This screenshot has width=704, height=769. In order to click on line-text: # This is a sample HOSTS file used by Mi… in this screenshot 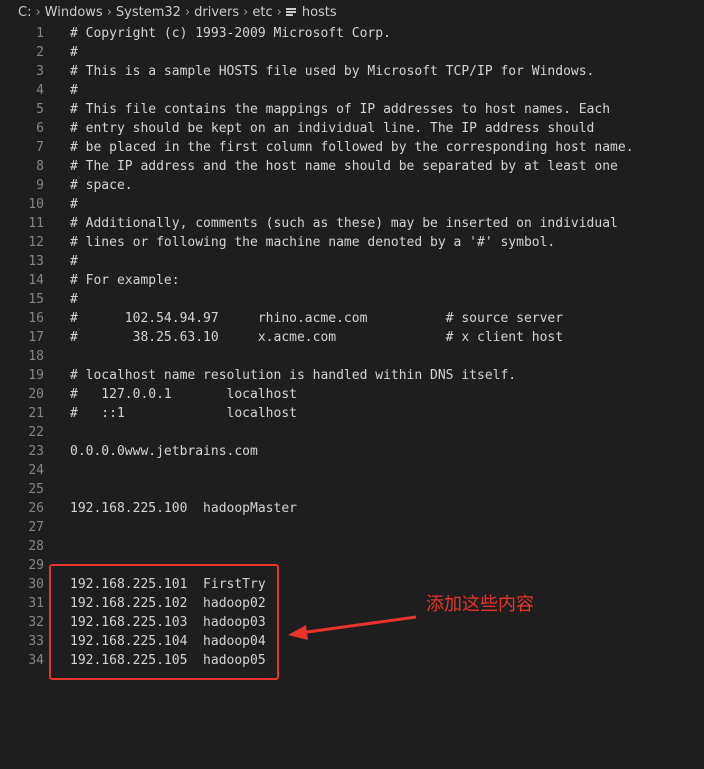, I will do `click(332, 71)`.